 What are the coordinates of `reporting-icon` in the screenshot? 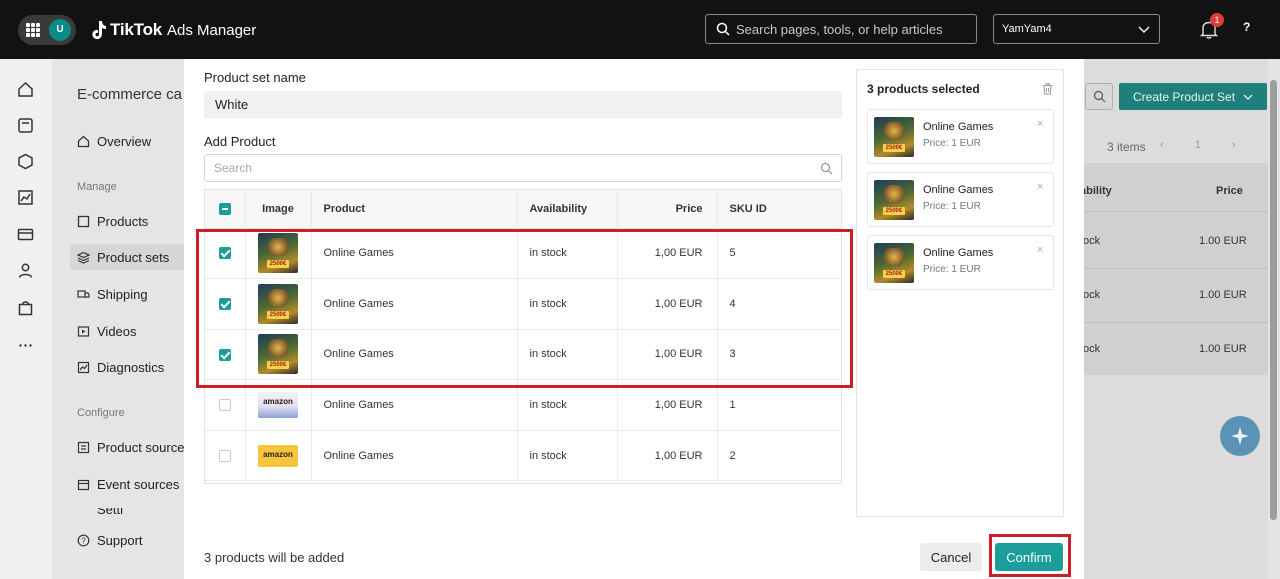 It's located at (25, 197).